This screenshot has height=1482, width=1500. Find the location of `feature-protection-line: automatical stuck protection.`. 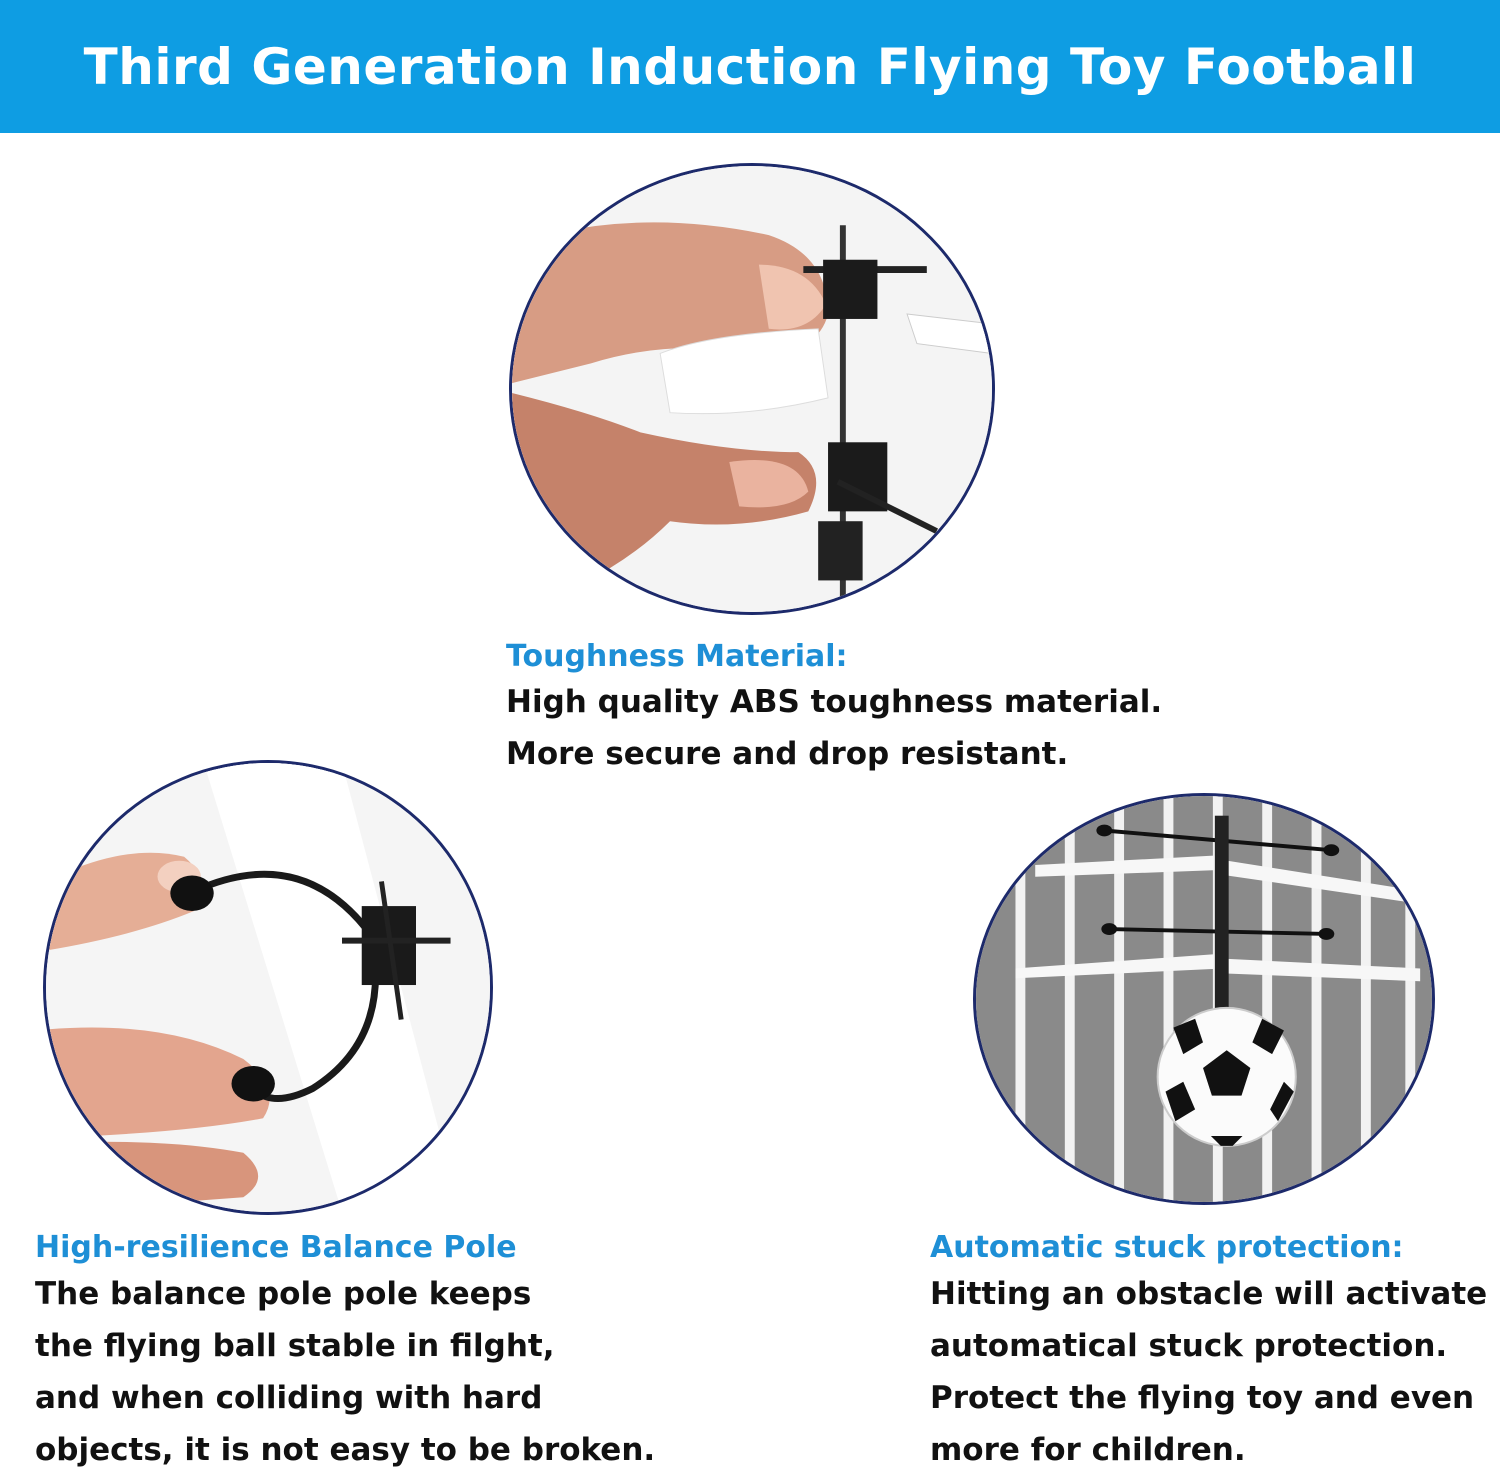

feature-protection-line: automatical stuck protection. is located at coordinates (1189, 1346).